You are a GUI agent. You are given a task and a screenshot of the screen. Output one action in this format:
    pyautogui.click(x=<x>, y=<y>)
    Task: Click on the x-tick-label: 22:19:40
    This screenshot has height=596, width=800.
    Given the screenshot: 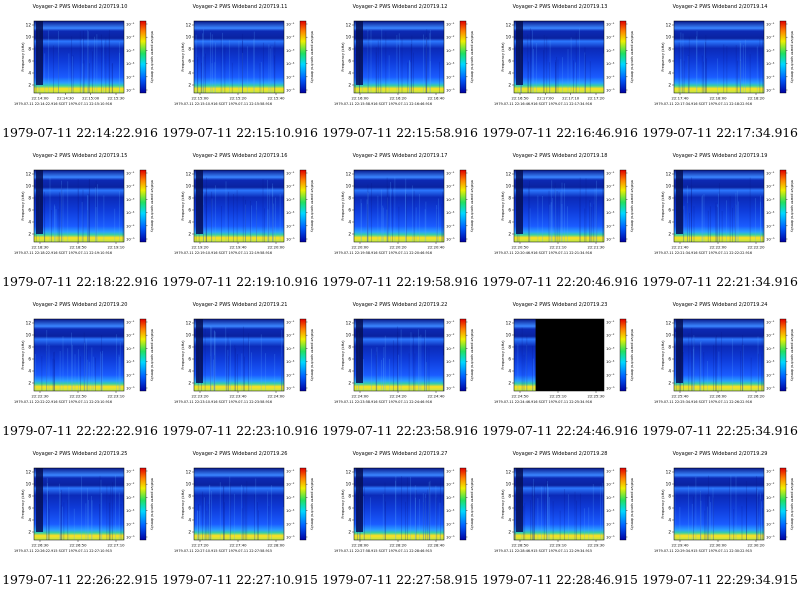 What is the action you would take?
    pyautogui.click(x=238, y=247)
    